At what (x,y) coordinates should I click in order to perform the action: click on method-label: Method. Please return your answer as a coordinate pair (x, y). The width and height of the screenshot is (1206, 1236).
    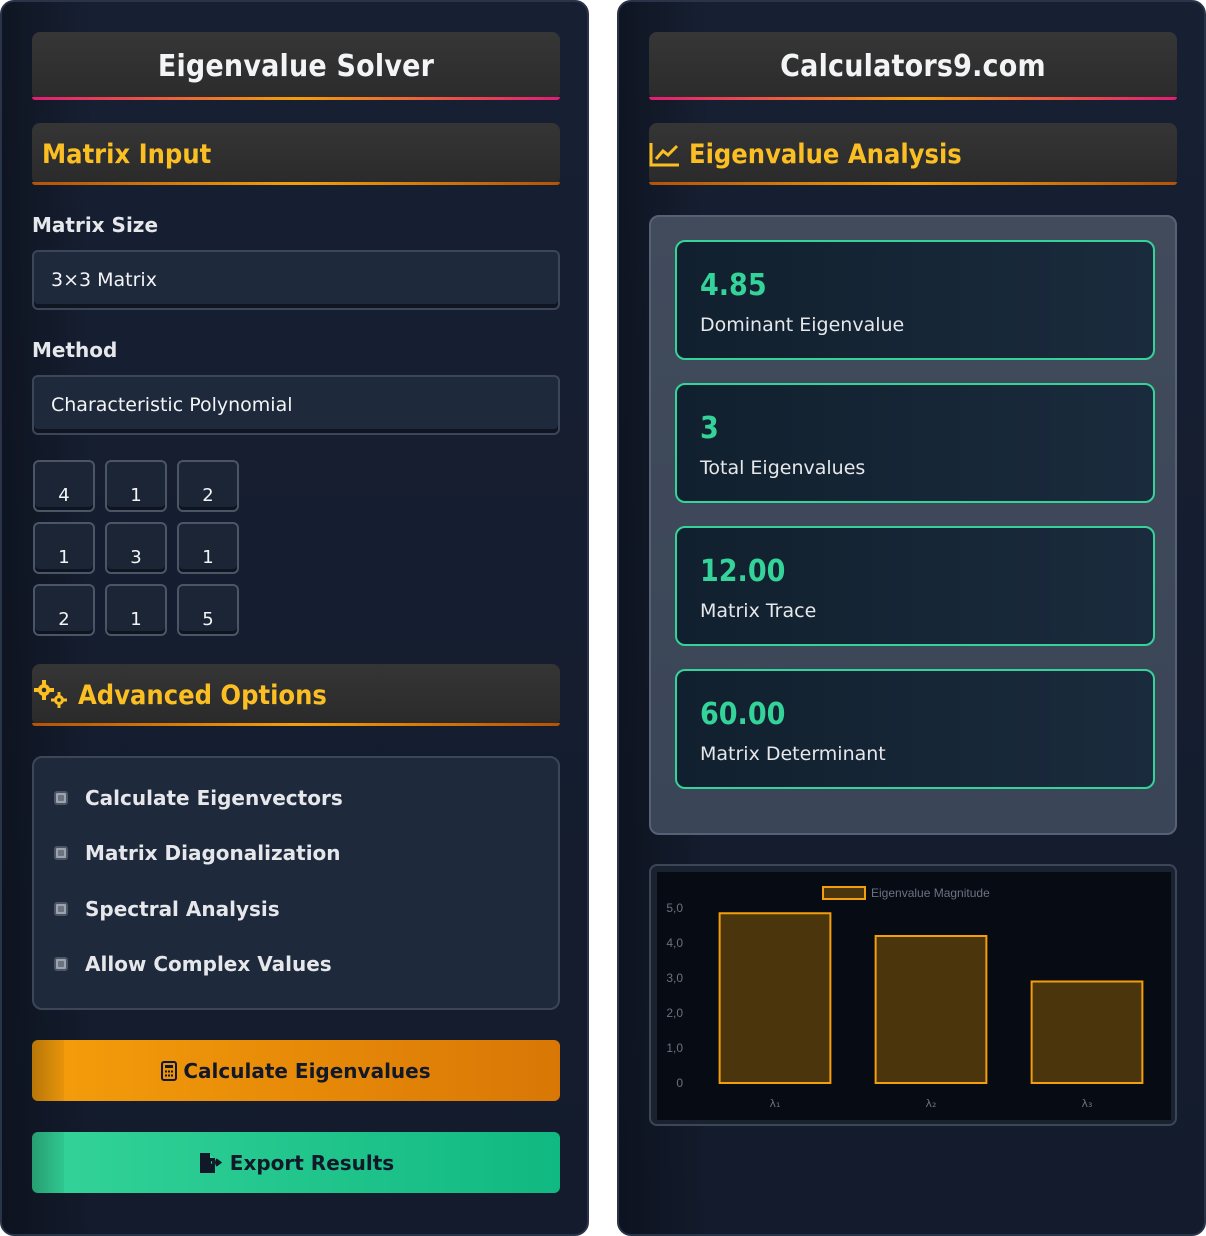
    Looking at the image, I should click on (75, 350).